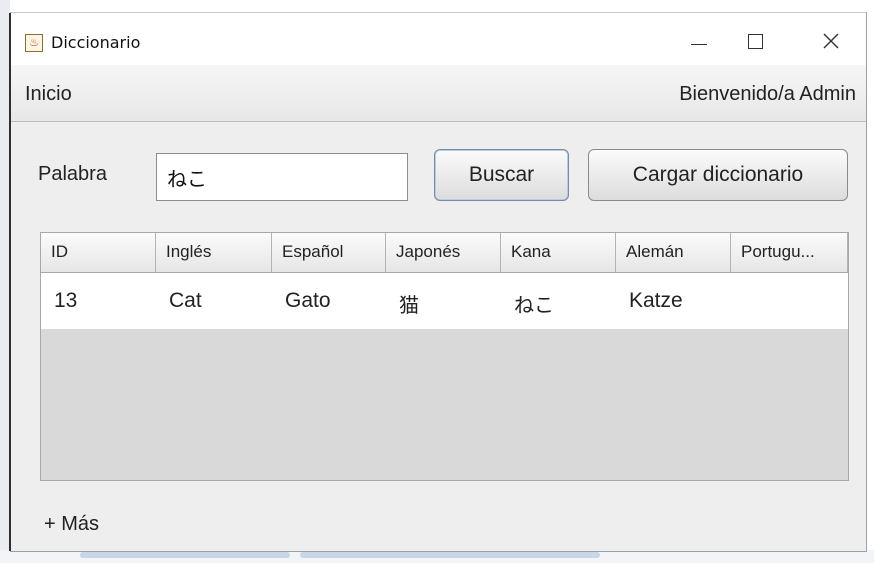 The height and width of the screenshot is (563, 874). Describe the element at coordinates (48, 94) in the screenshot. I see `menu-inicio: Inicio` at that location.